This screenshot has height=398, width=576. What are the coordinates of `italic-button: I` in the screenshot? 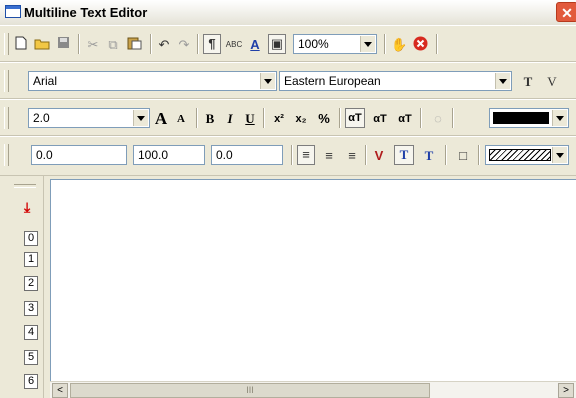 It's located at (230, 119).